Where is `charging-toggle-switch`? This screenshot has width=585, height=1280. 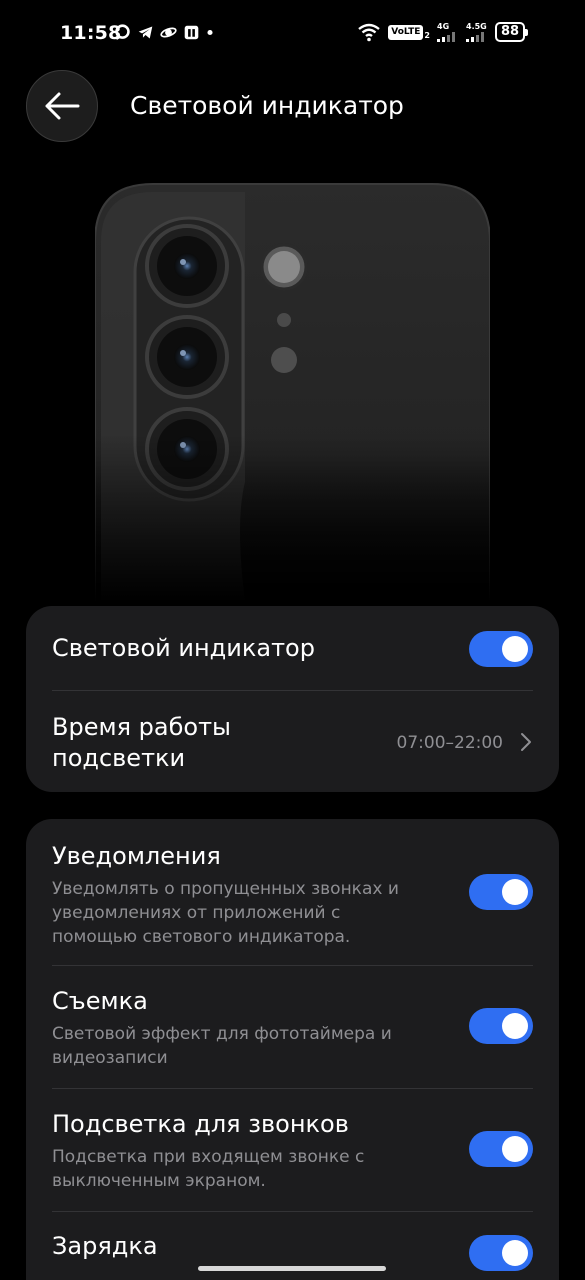 charging-toggle-switch is located at coordinates (501, 1253).